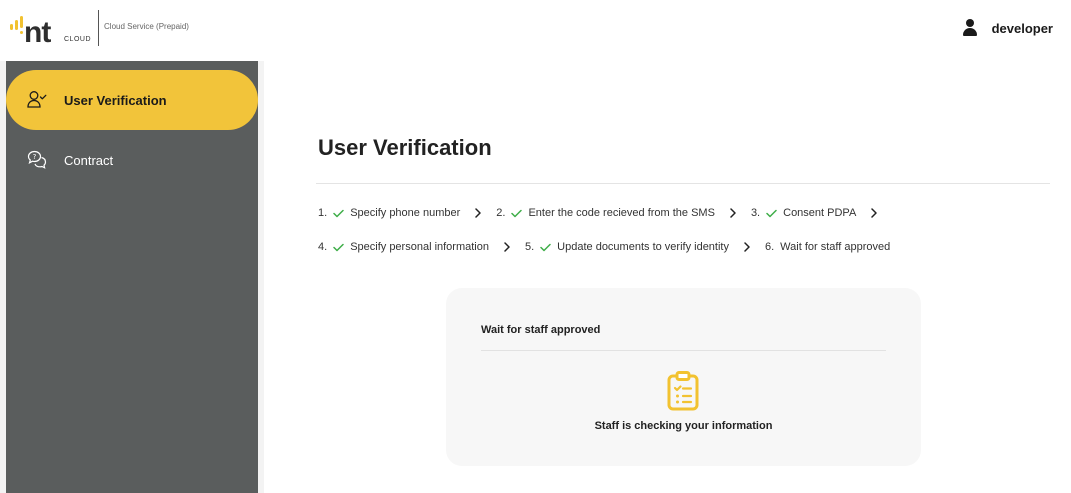  Describe the element at coordinates (132, 160) in the screenshot. I see `sidebar-item-contract: ? Contract` at that location.